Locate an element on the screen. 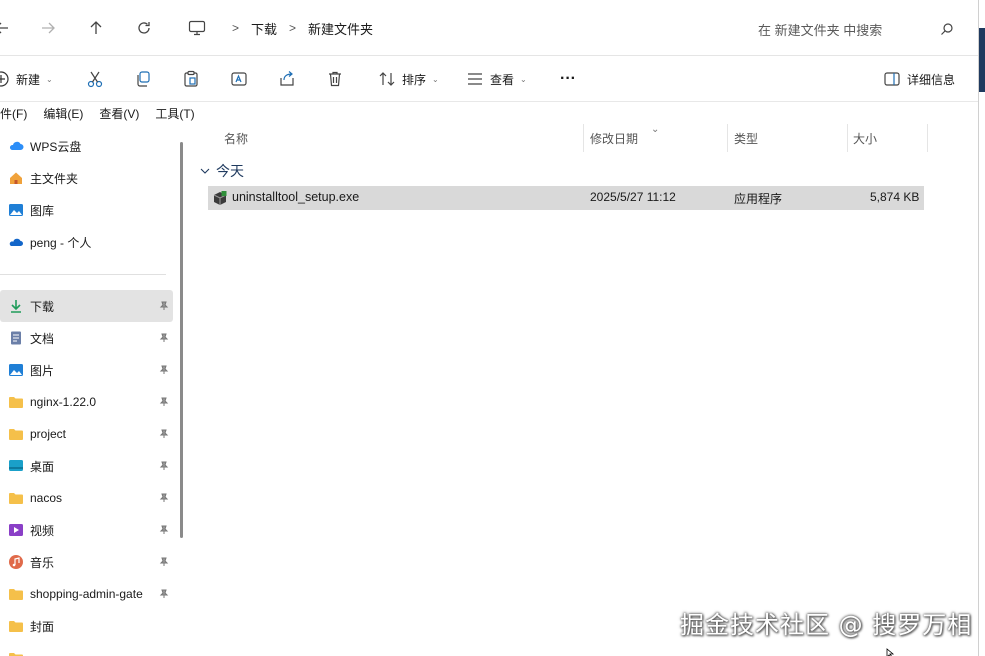 Image resolution: width=985 pixels, height=656 pixels. sidebar-item-project: project is located at coordinates (86, 434).